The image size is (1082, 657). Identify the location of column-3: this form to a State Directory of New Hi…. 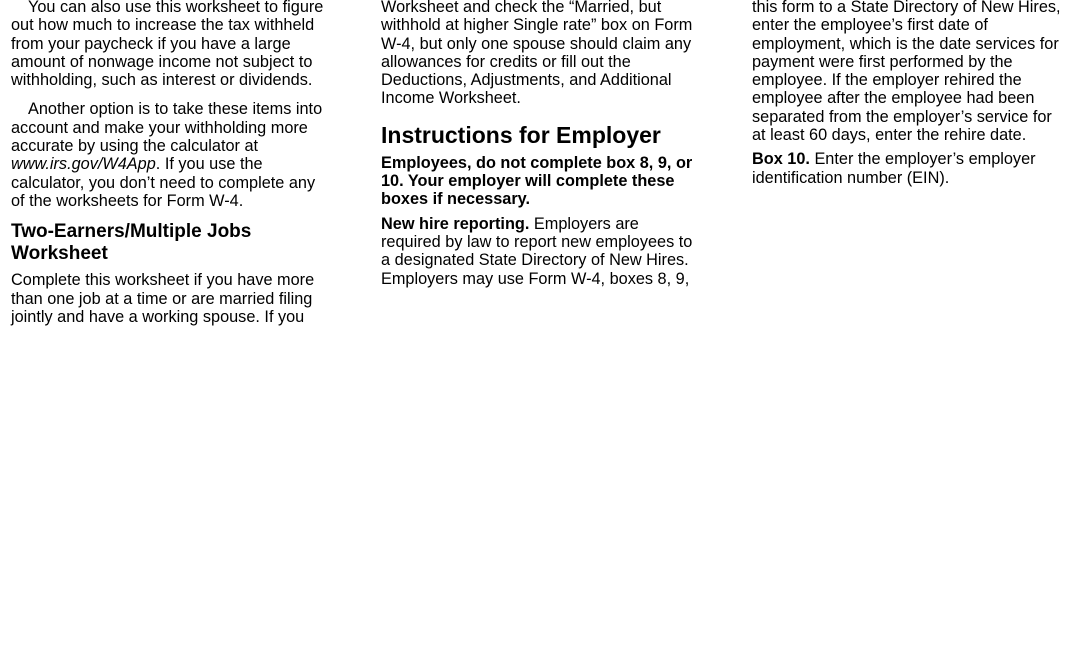
(917, 93).